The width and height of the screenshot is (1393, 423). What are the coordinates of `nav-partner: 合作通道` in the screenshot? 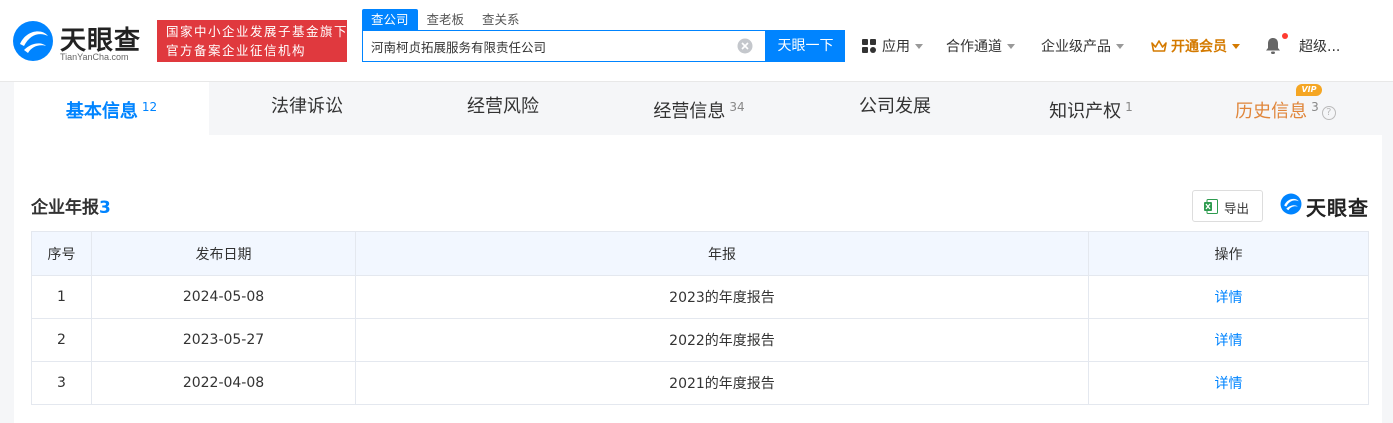 It's located at (980, 46).